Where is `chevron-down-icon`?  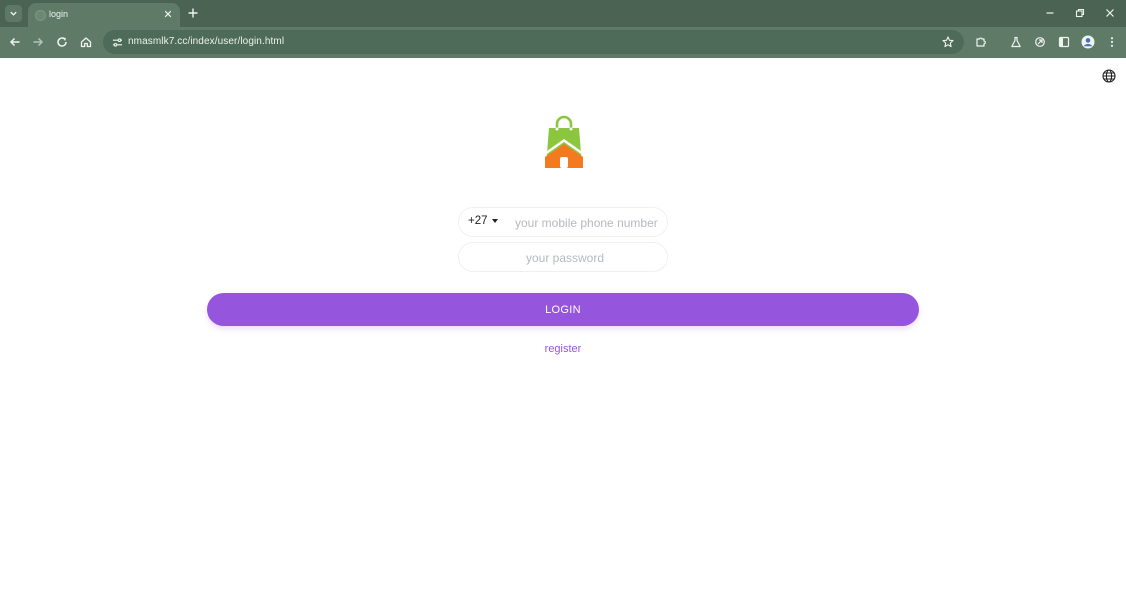 chevron-down-icon is located at coordinates (13, 13).